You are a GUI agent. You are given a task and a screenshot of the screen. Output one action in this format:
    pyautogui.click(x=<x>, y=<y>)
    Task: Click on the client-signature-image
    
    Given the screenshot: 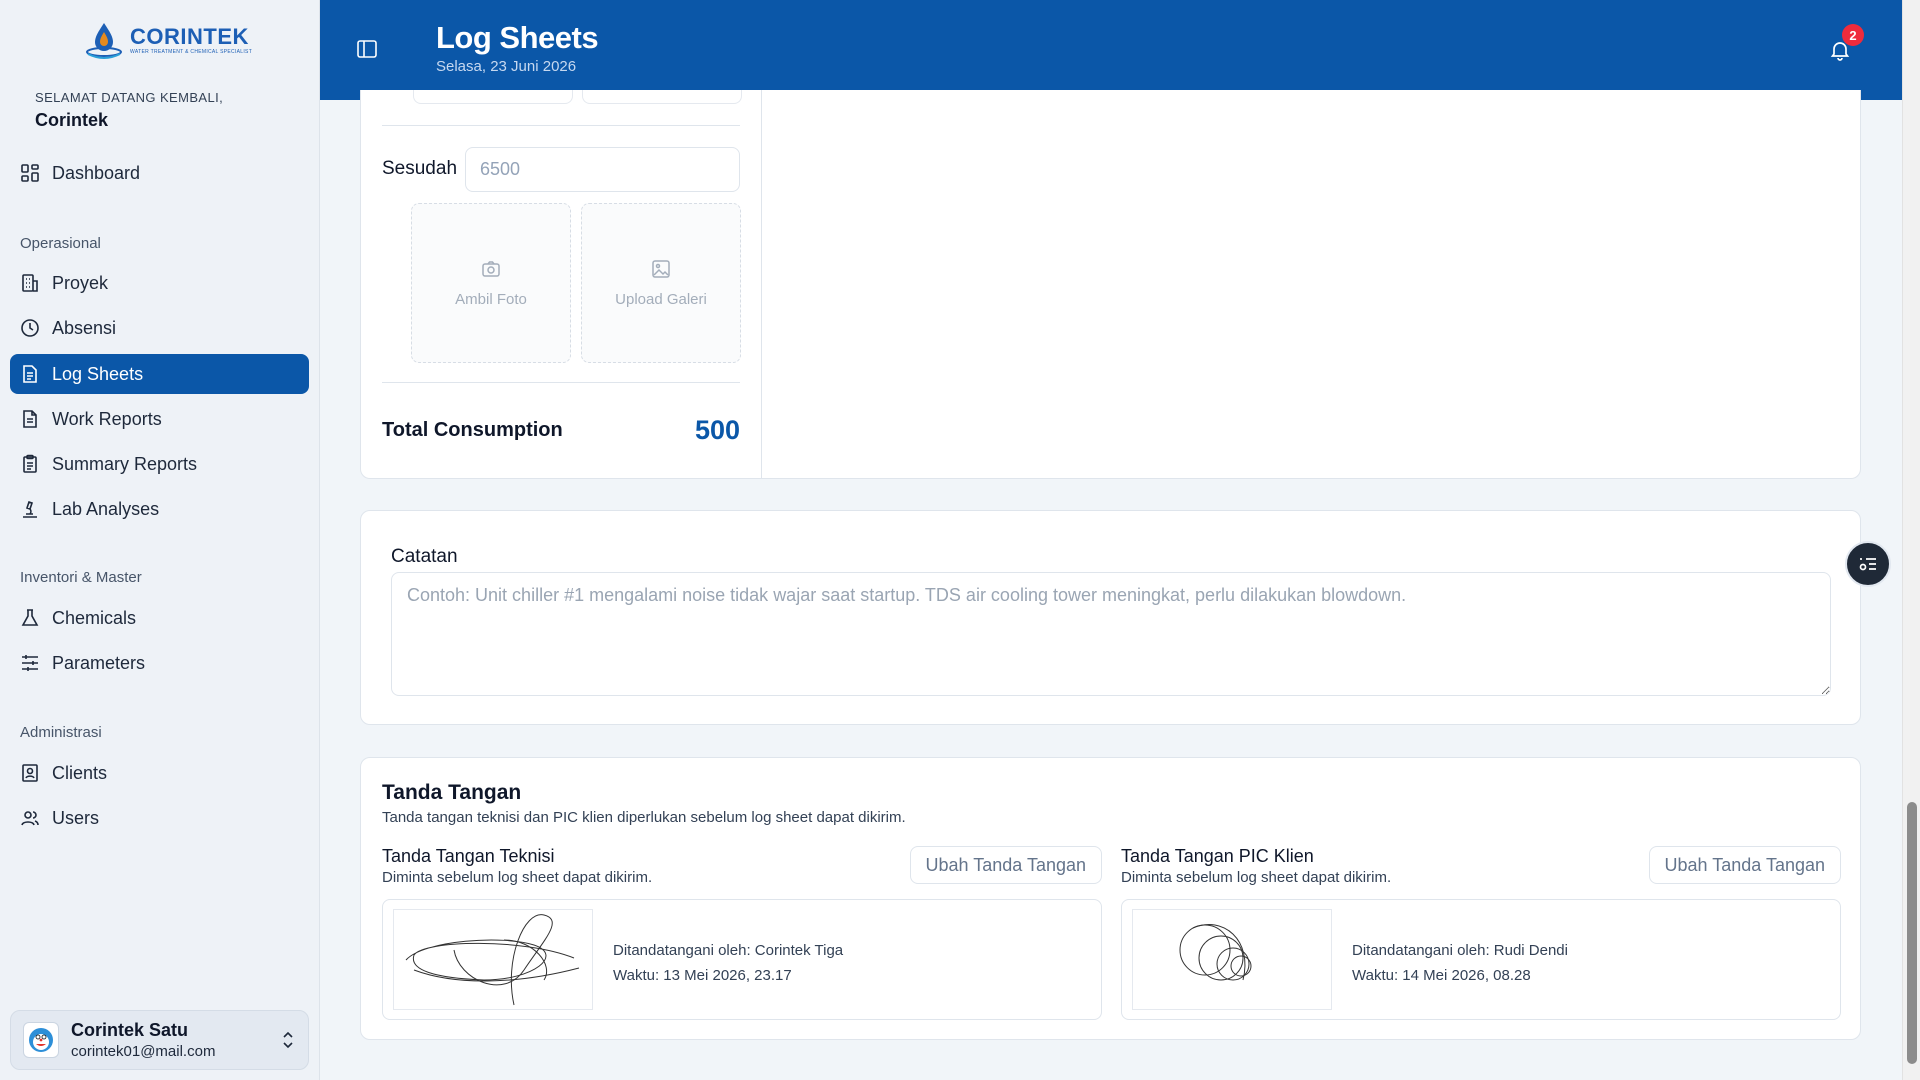 What is the action you would take?
    pyautogui.click(x=1232, y=959)
    